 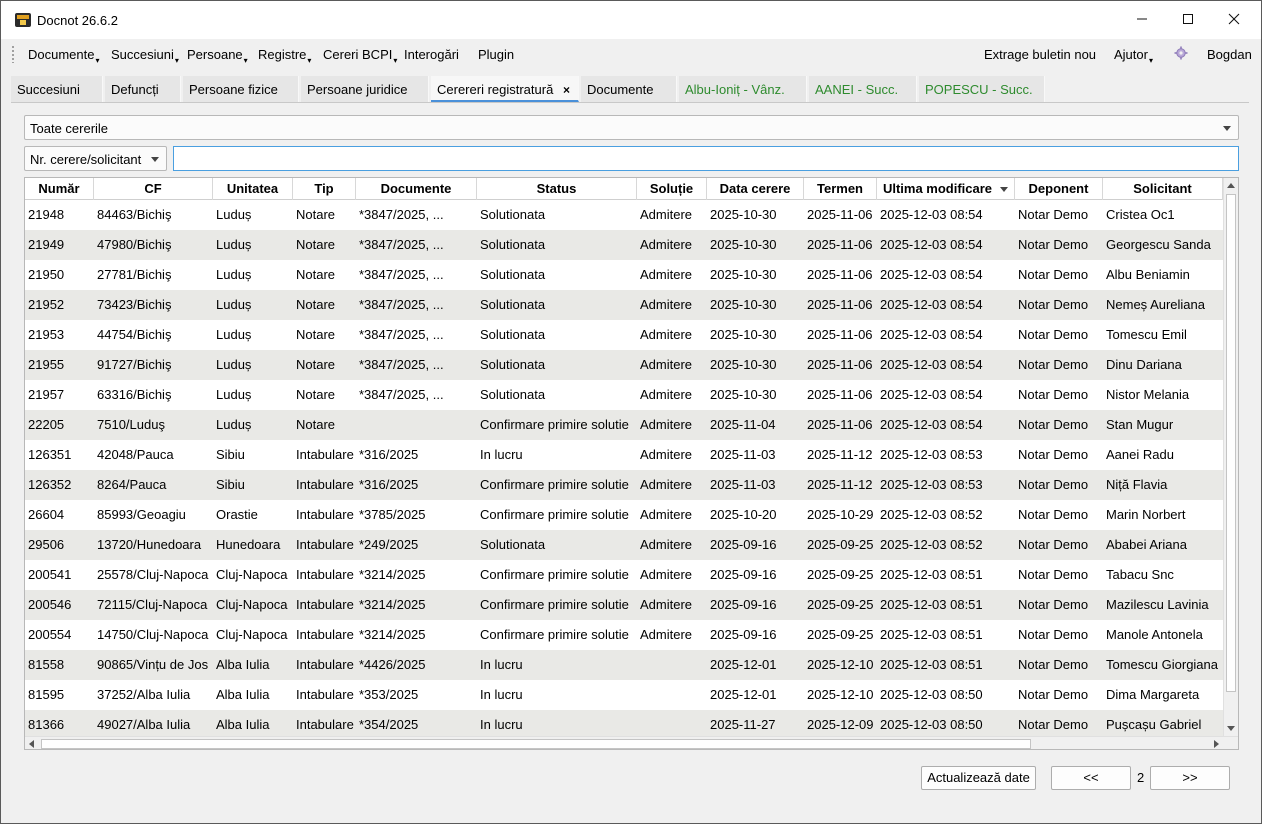 I want to click on table-cell: Ababei Ariana, so click(x=1146, y=544).